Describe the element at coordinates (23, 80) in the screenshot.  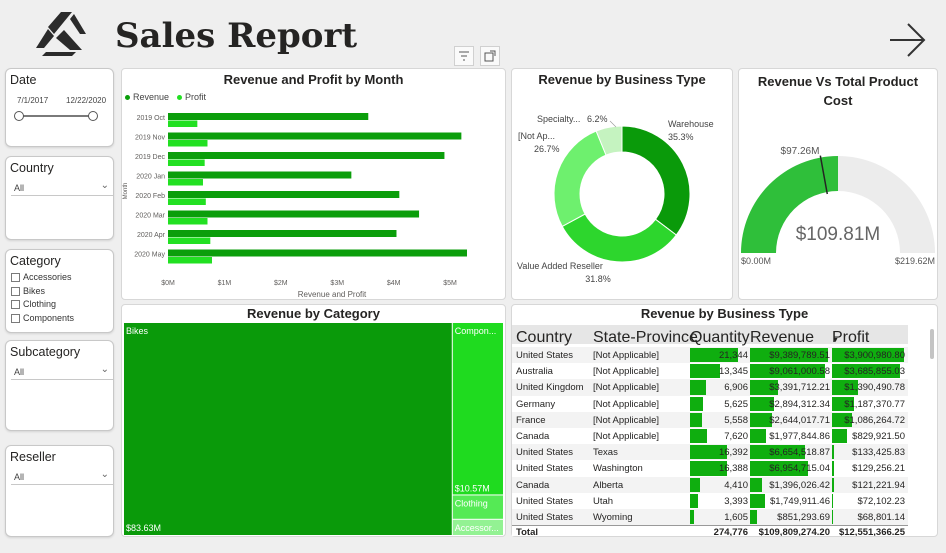
I see `date-slicer-title: Date` at that location.